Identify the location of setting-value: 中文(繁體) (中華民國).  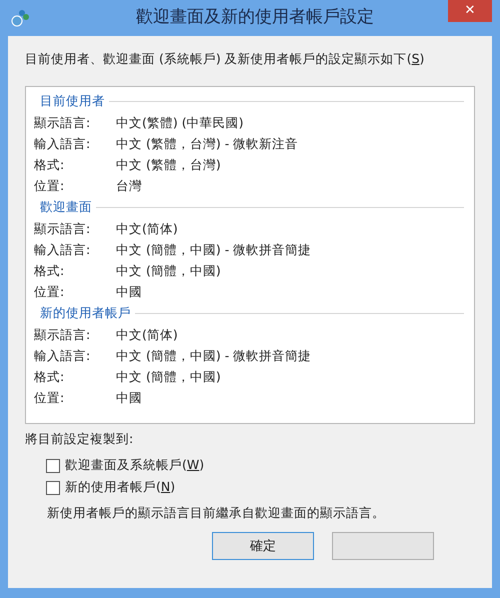
(180, 123).